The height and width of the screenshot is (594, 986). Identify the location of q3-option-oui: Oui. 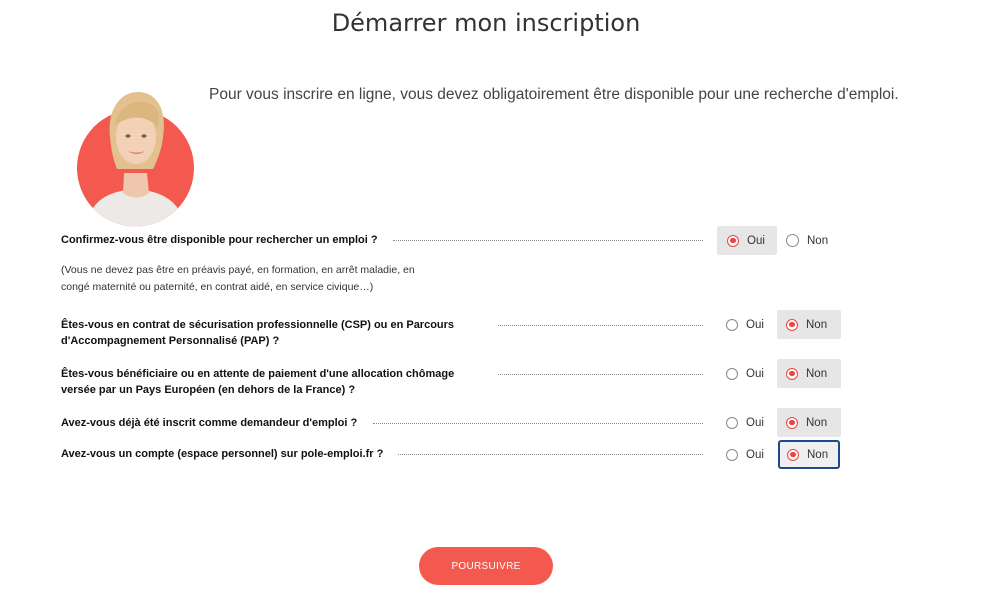
(751, 373).